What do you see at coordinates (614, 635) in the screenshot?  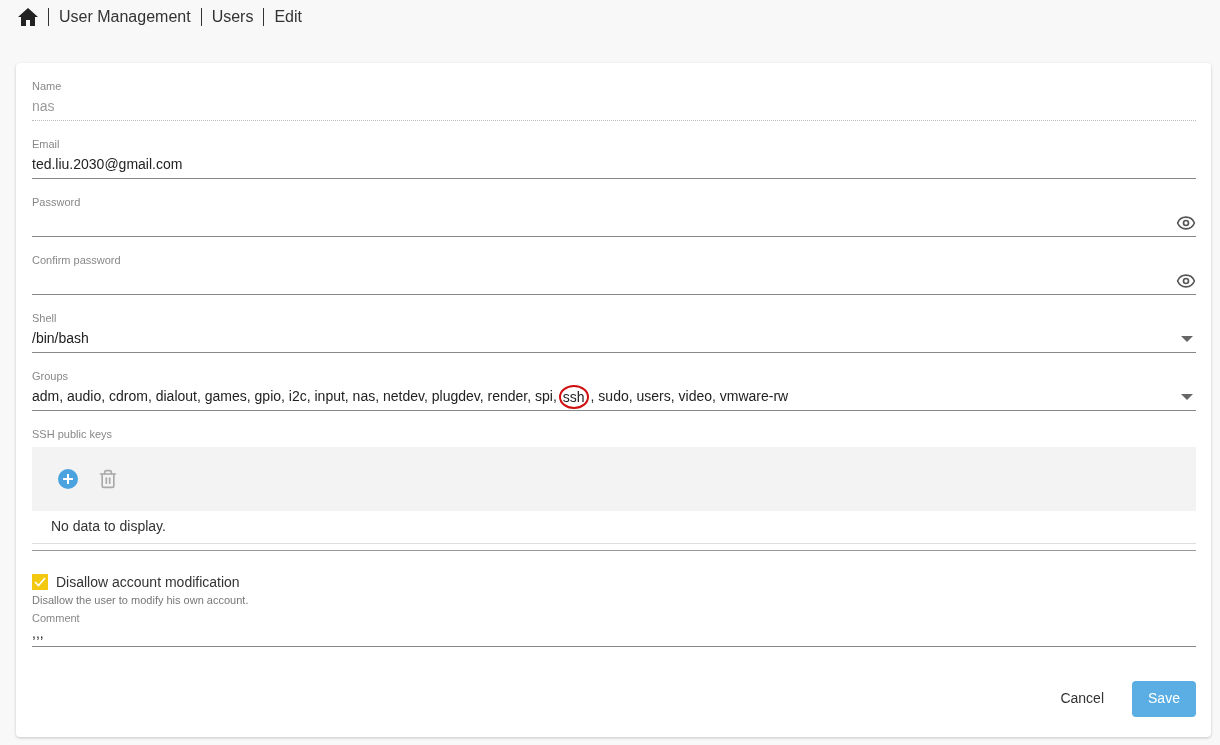 I see `input-field: ,,,` at bounding box center [614, 635].